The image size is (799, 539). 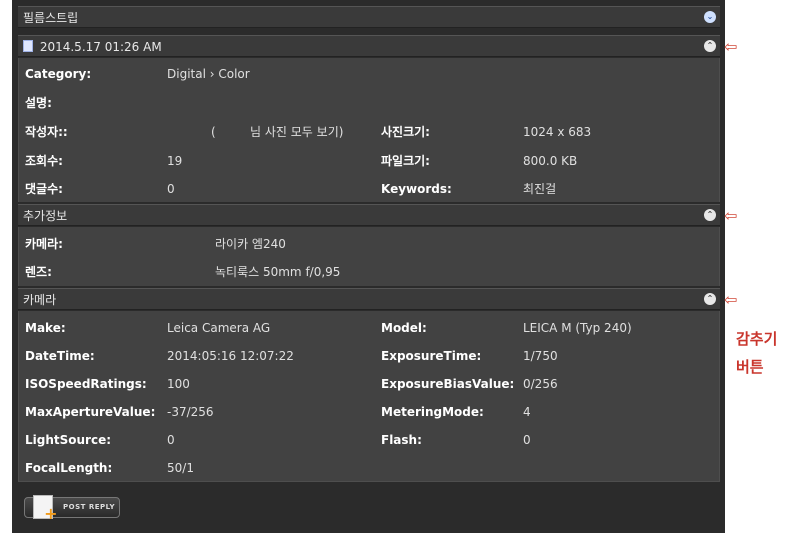 What do you see at coordinates (369, 17) in the screenshot?
I see `filmstrip-header: 필름스트립 ⌄` at bounding box center [369, 17].